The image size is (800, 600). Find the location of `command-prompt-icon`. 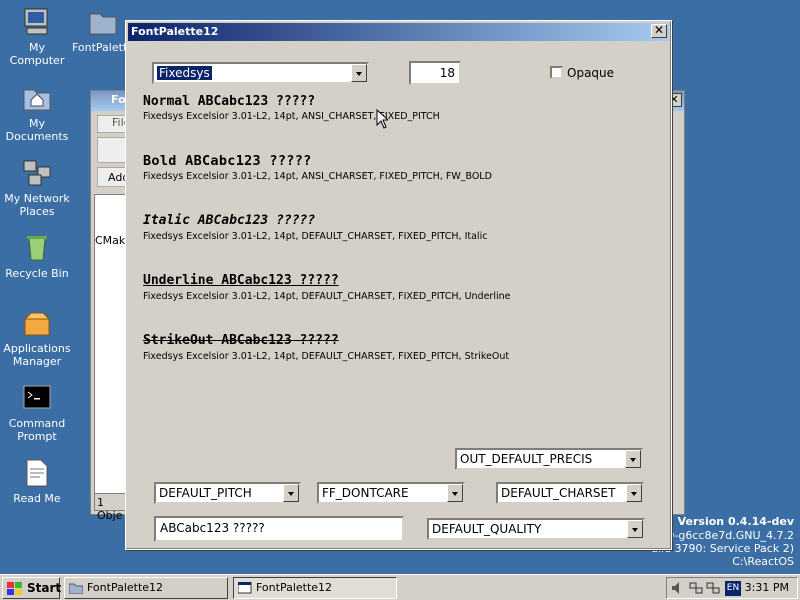

command-prompt-icon is located at coordinates (37, 398).